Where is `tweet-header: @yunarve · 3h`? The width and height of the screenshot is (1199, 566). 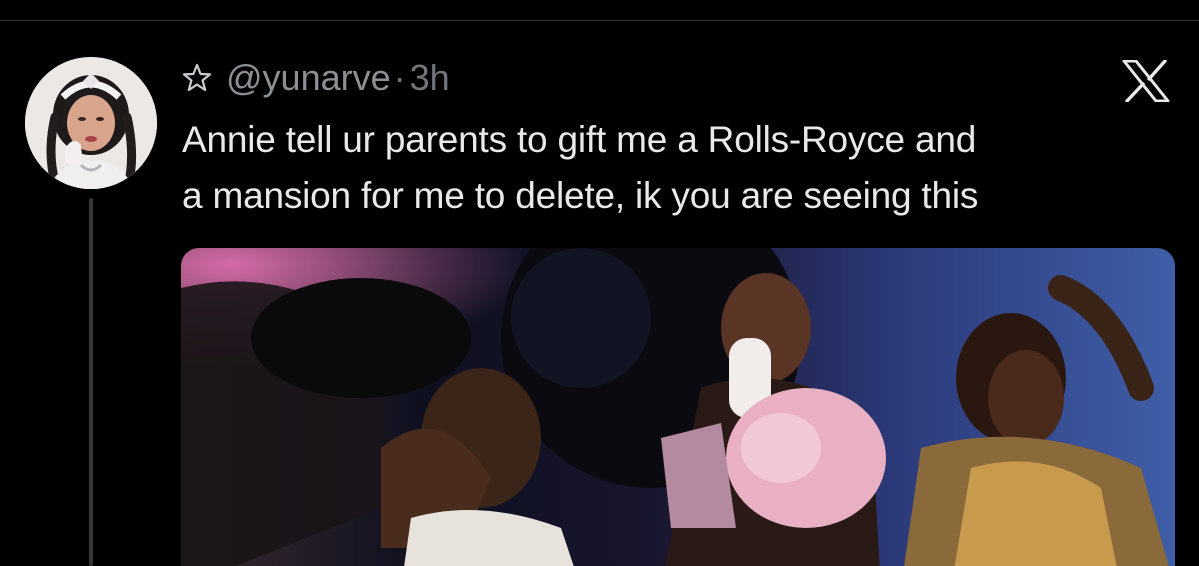 tweet-header: @yunarve · 3h is located at coordinates (316, 78).